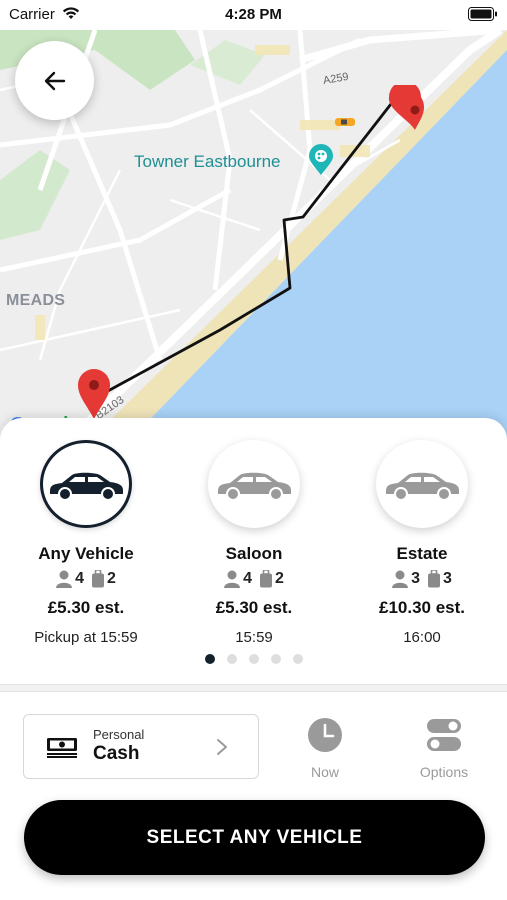 Image resolution: width=507 pixels, height=900 pixels. I want to click on back-button, so click(54, 80).